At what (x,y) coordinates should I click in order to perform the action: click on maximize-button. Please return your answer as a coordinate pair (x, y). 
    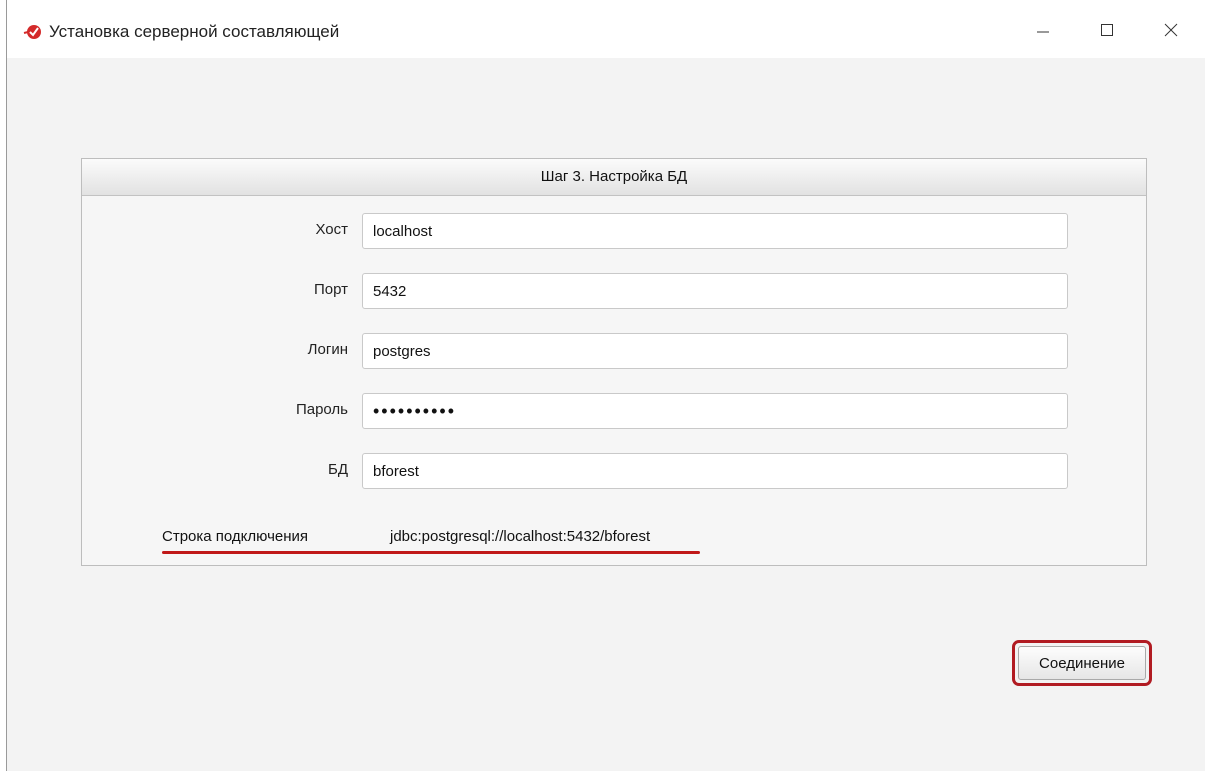
    Looking at the image, I should click on (1107, 31).